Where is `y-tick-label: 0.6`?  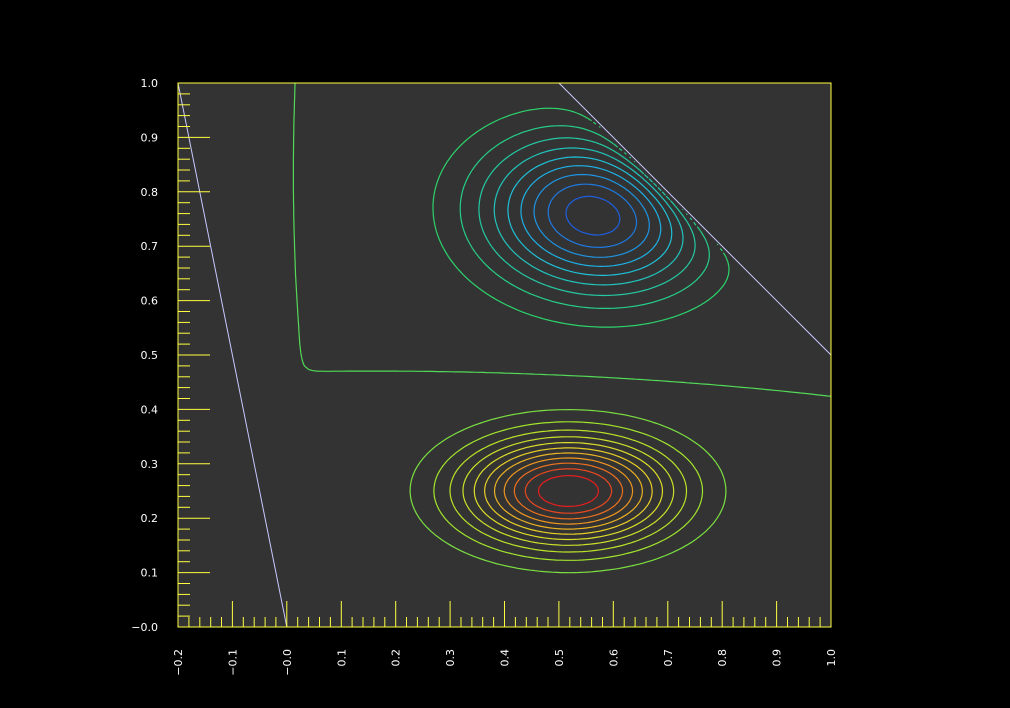 y-tick-label: 0.6 is located at coordinates (150, 301).